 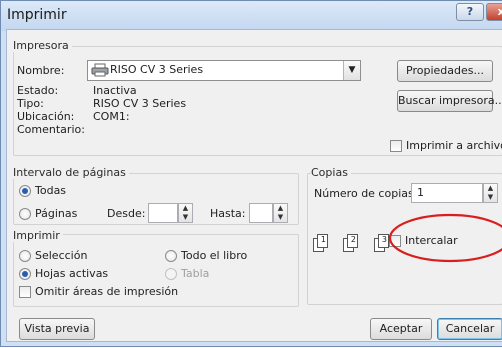 I want to click on table-radio, so click(x=171, y=274).